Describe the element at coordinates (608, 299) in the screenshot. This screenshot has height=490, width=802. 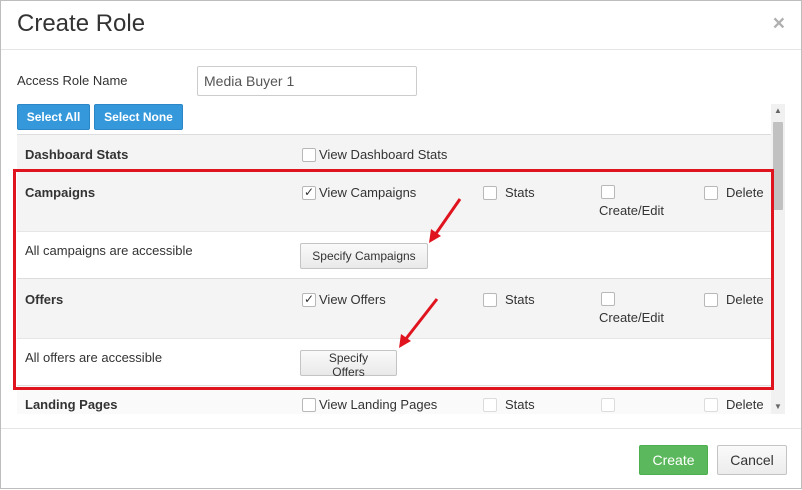
I see `offers-create-edit-checkbox` at that location.